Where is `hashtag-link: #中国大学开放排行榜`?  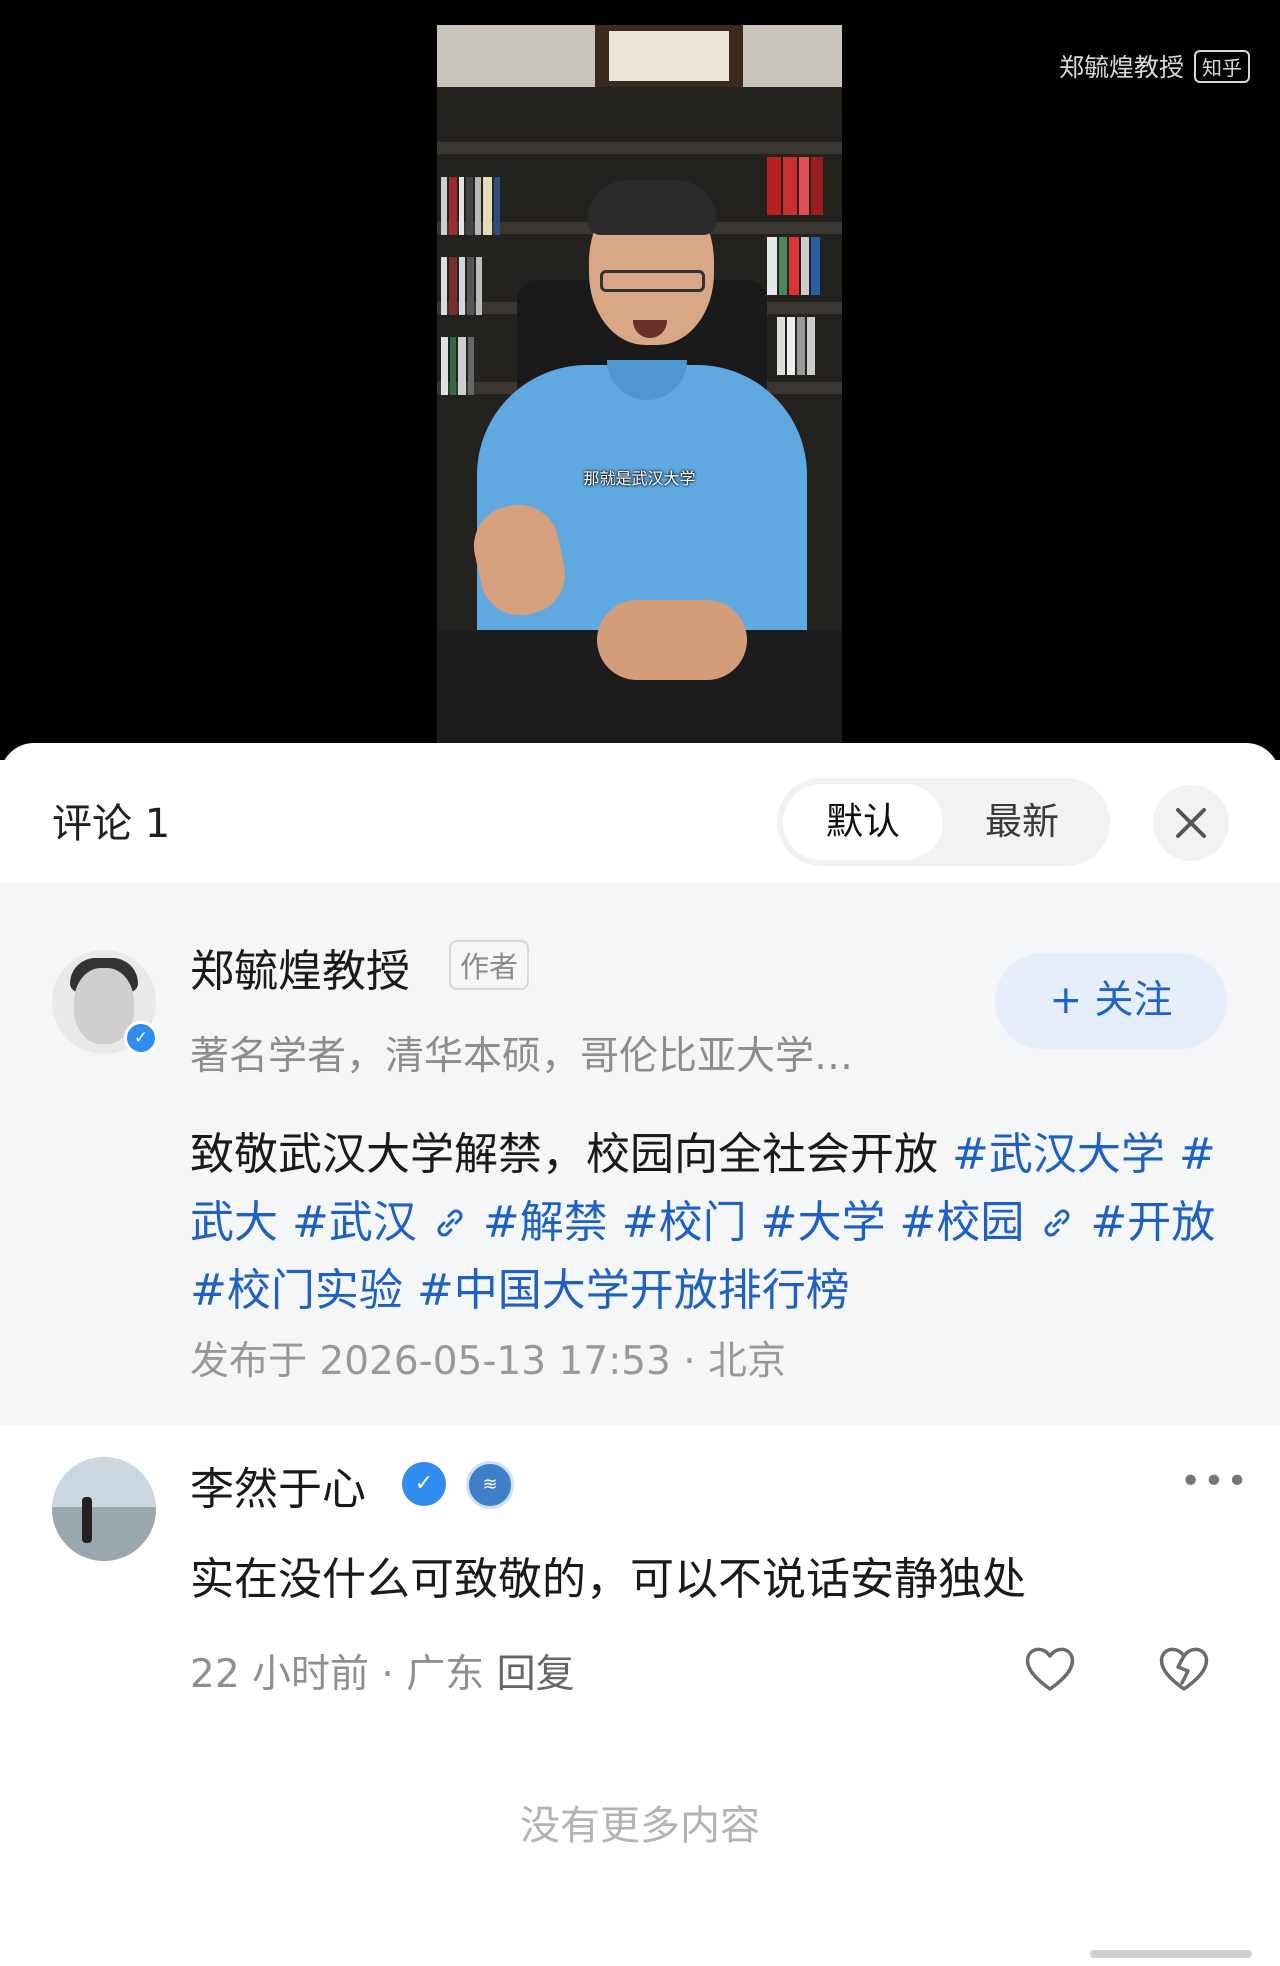
hashtag-link: #中国大学开放排行榜 is located at coordinates (633, 1290).